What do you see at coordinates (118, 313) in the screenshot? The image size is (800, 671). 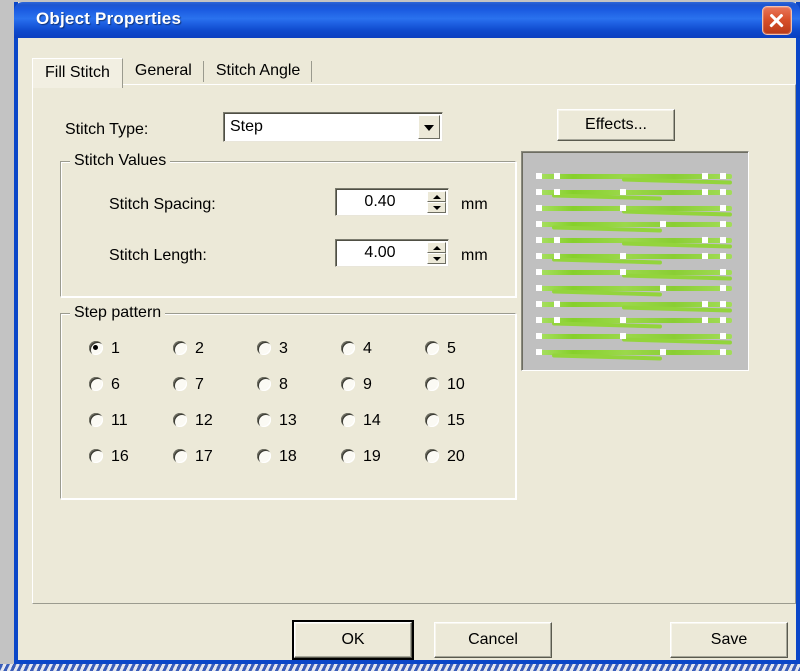 I see `step-pattern-group-title: Step pattern` at bounding box center [118, 313].